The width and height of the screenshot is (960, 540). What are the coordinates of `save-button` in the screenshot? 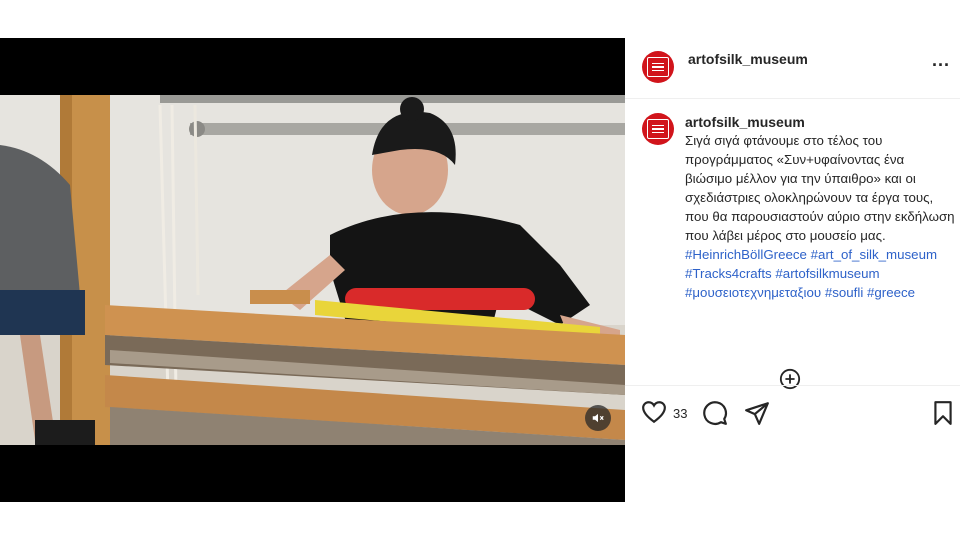 It's located at (943, 415).